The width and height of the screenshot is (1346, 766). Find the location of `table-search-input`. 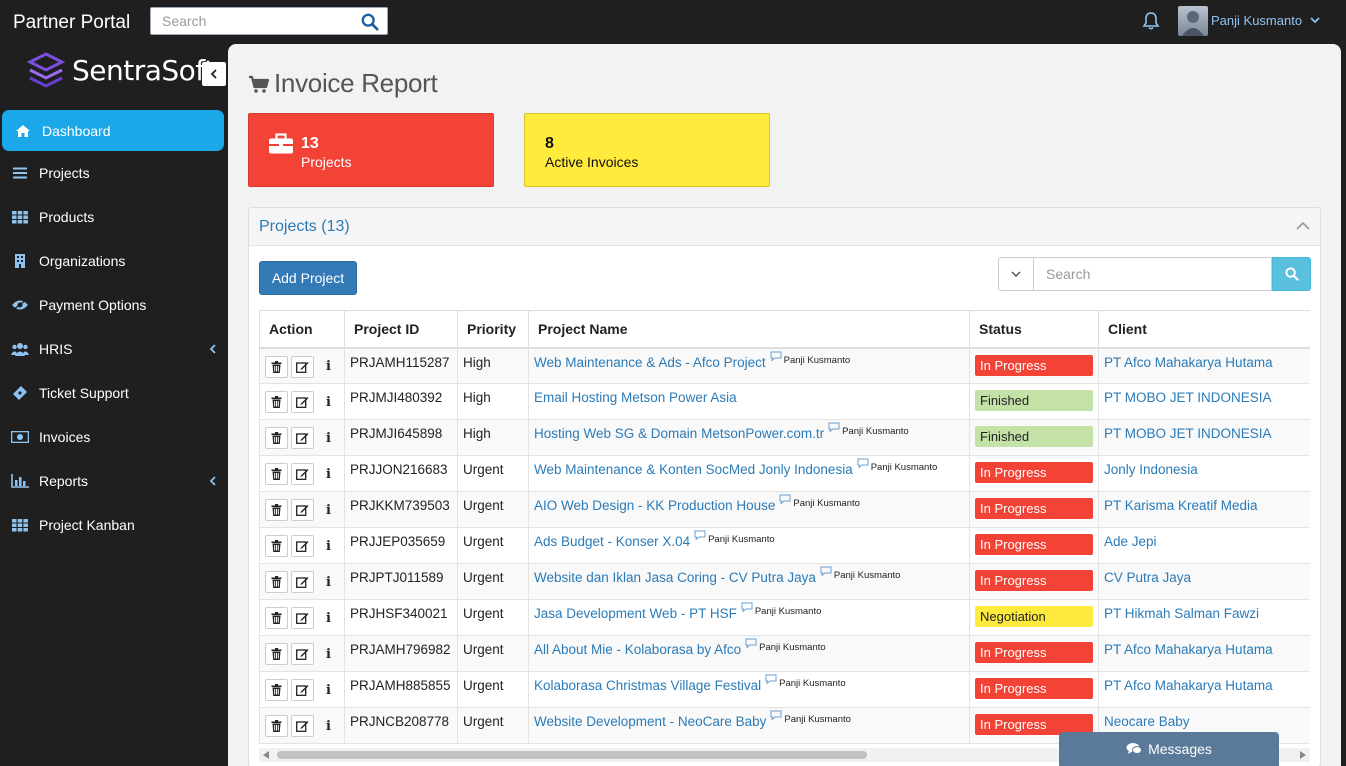

table-search-input is located at coordinates (1152, 274).